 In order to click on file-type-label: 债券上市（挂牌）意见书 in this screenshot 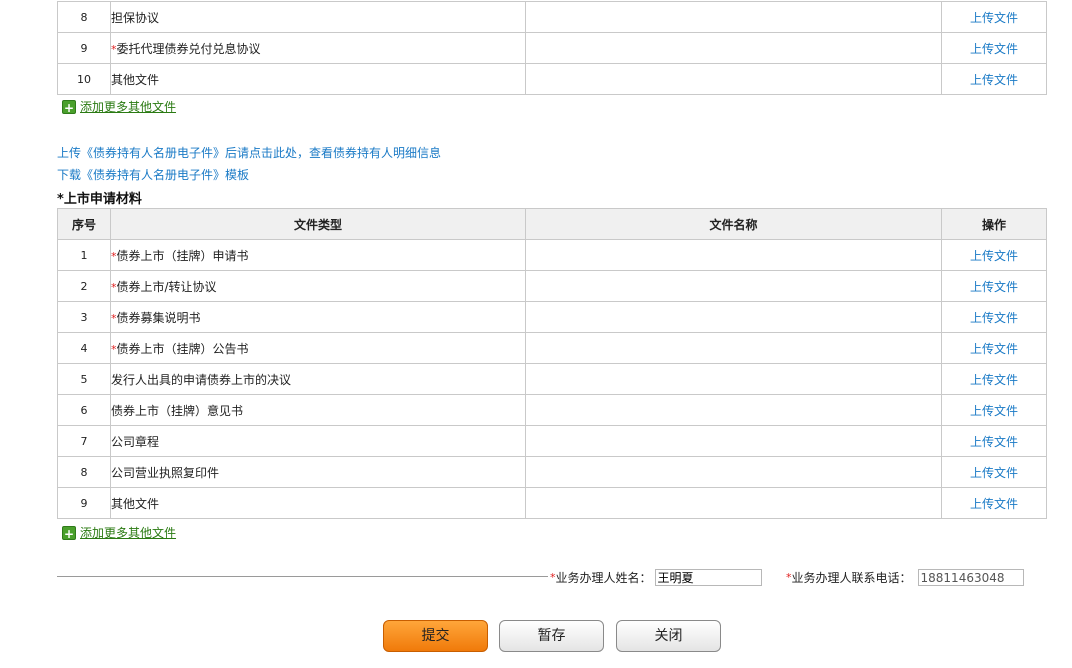, I will do `click(177, 410)`.